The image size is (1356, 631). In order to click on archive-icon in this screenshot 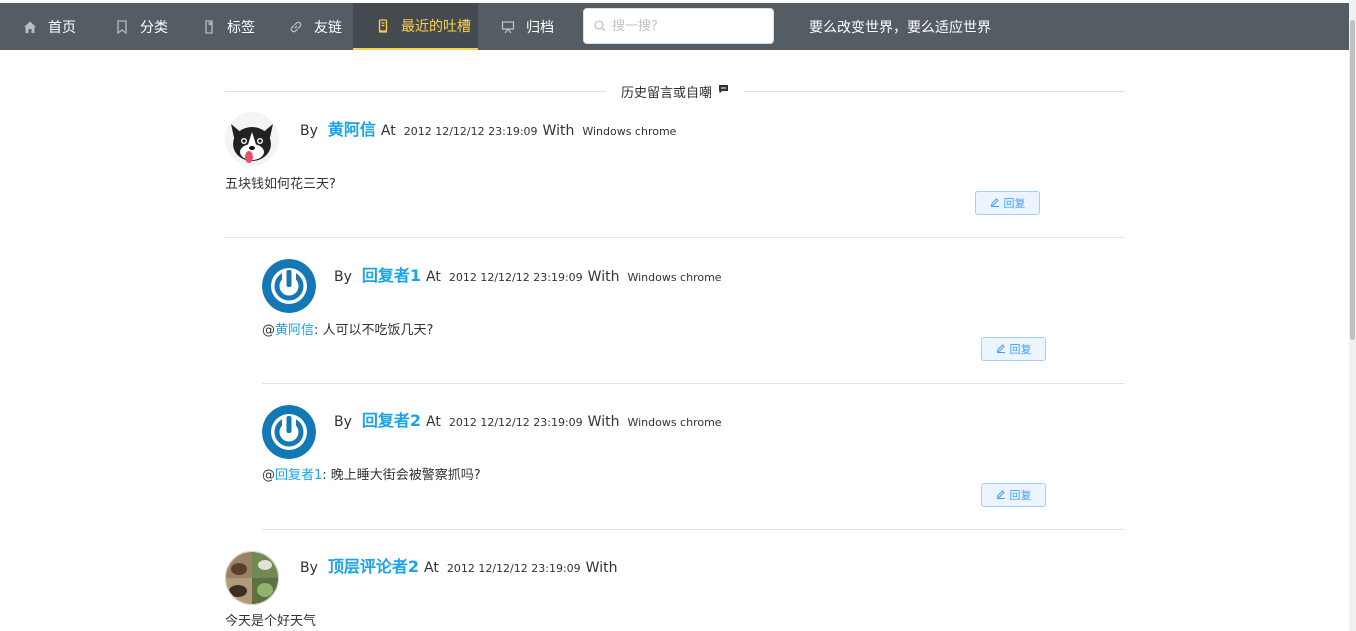, I will do `click(508, 27)`.